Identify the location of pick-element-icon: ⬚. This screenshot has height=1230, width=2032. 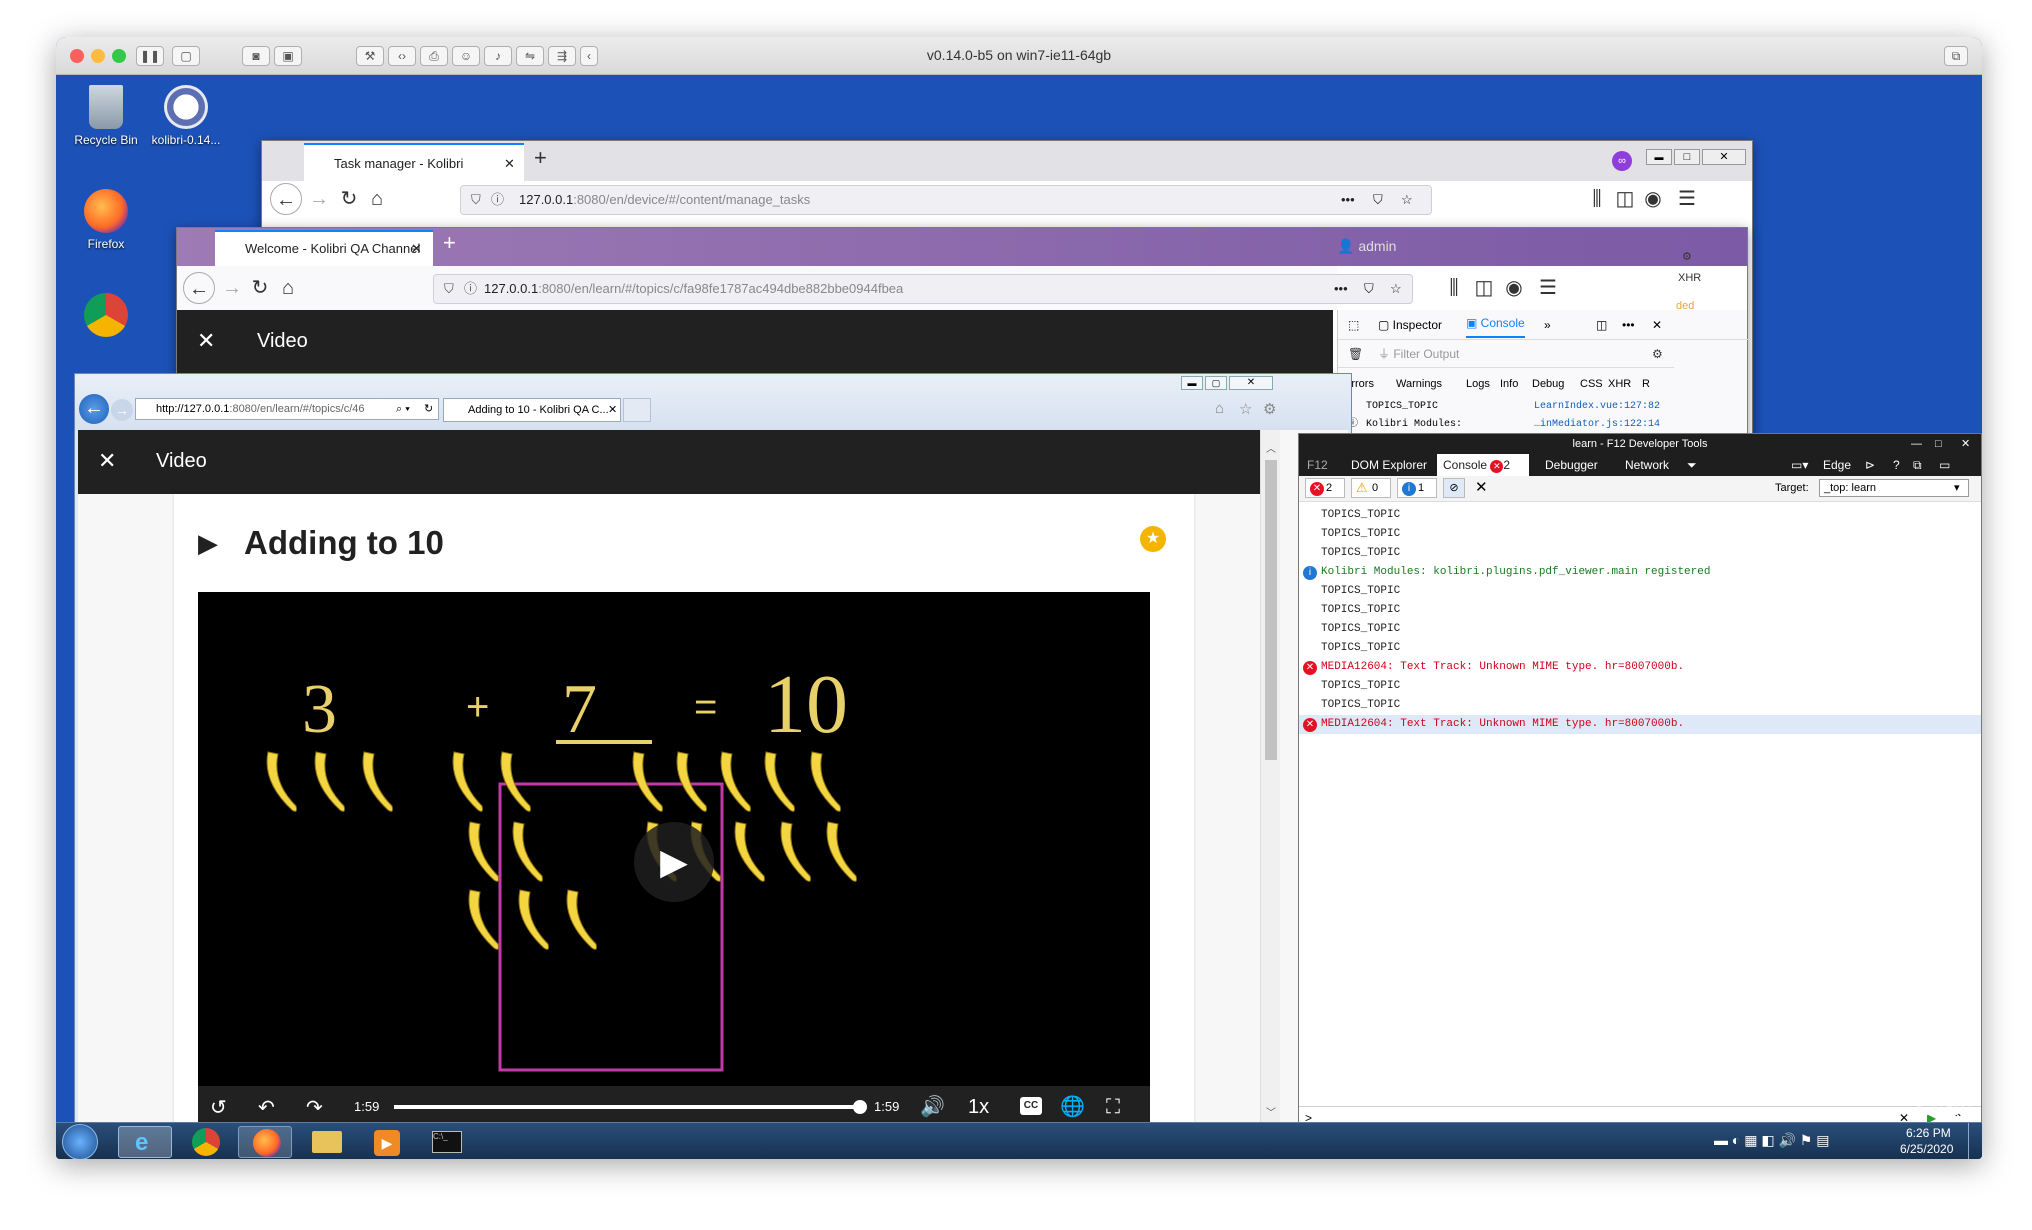
(1353, 325).